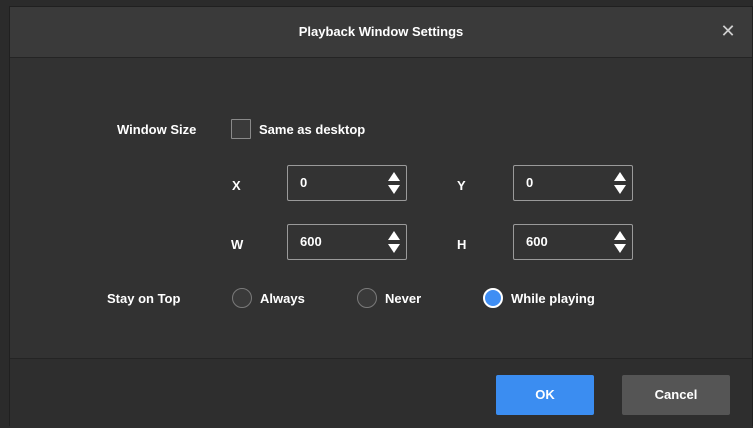 This screenshot has height=428, width=753. Describe the element at coordinates (394, 176) in the screenshot. I see `x-increment-icon` at that location.